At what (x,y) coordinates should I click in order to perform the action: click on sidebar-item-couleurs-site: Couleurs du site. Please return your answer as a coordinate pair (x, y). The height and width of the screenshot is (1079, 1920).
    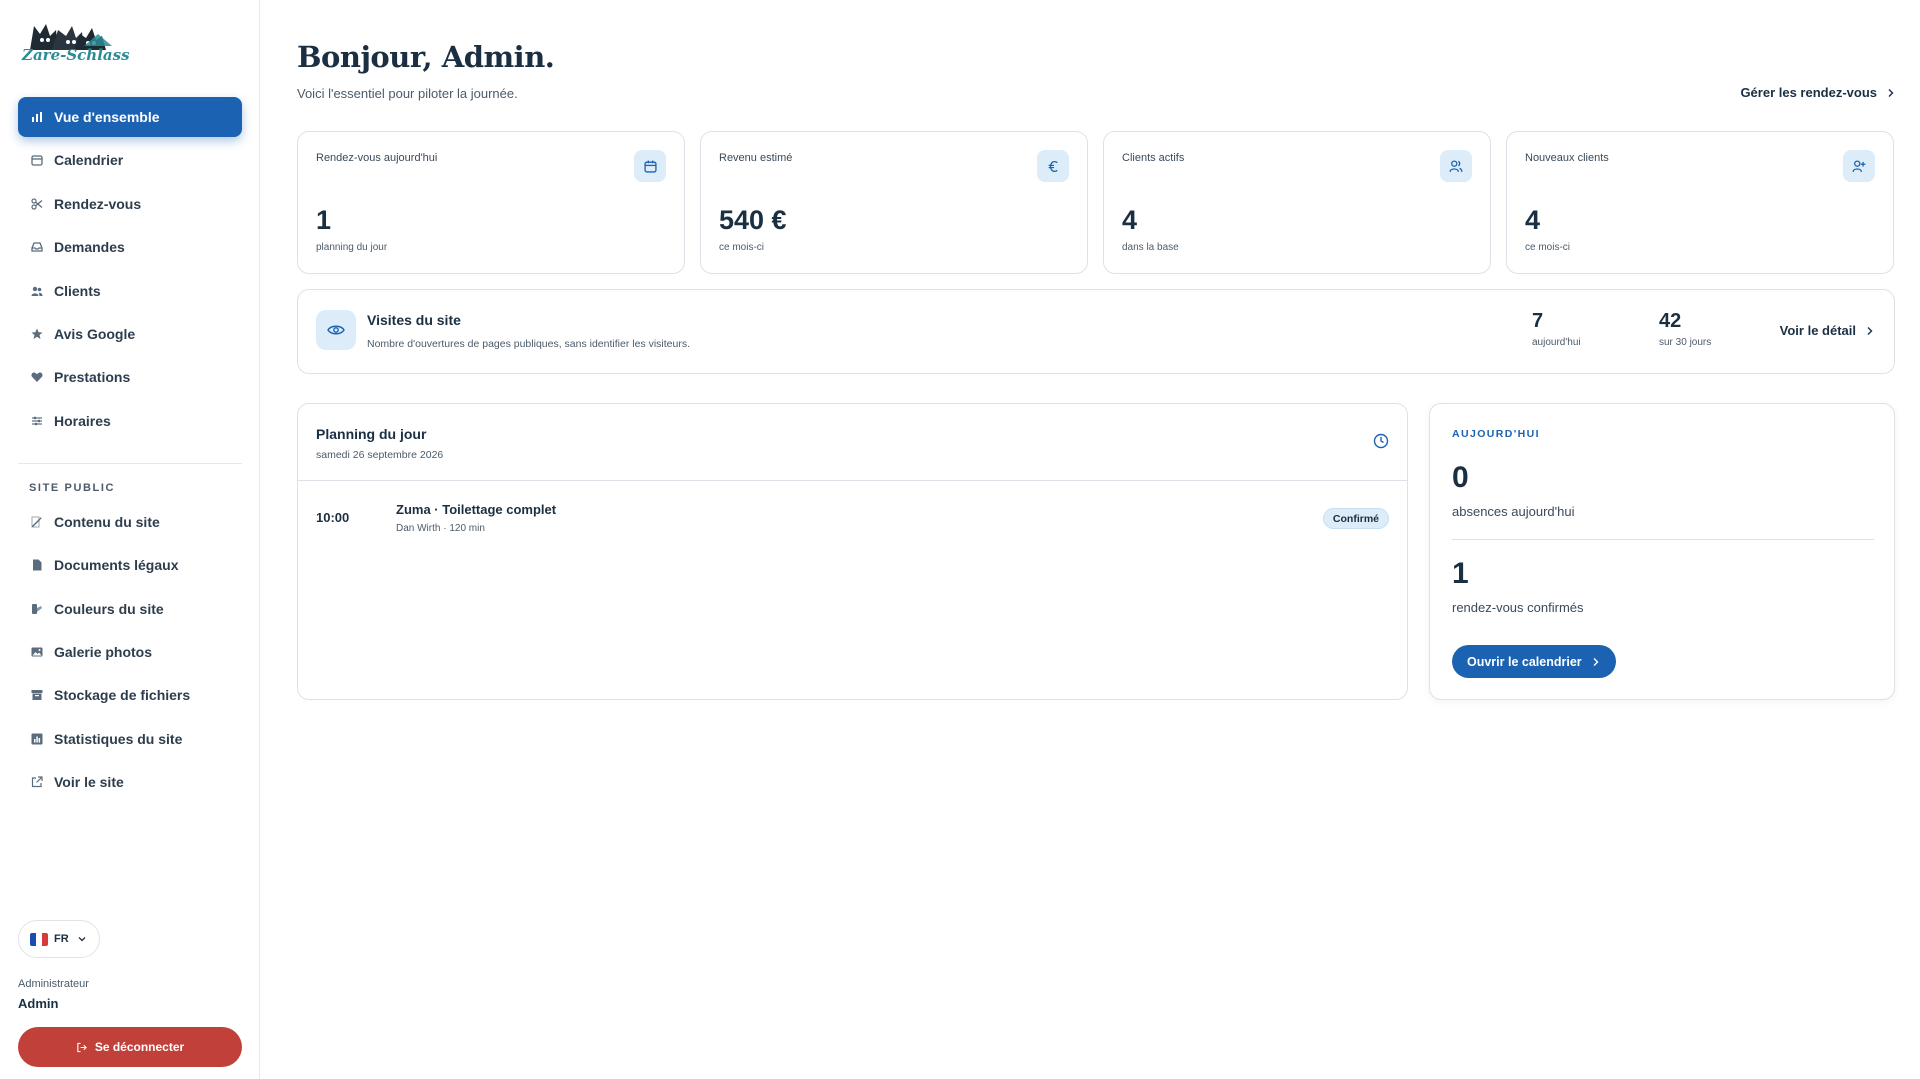
    Looking at the image, I should click on (130, 609).